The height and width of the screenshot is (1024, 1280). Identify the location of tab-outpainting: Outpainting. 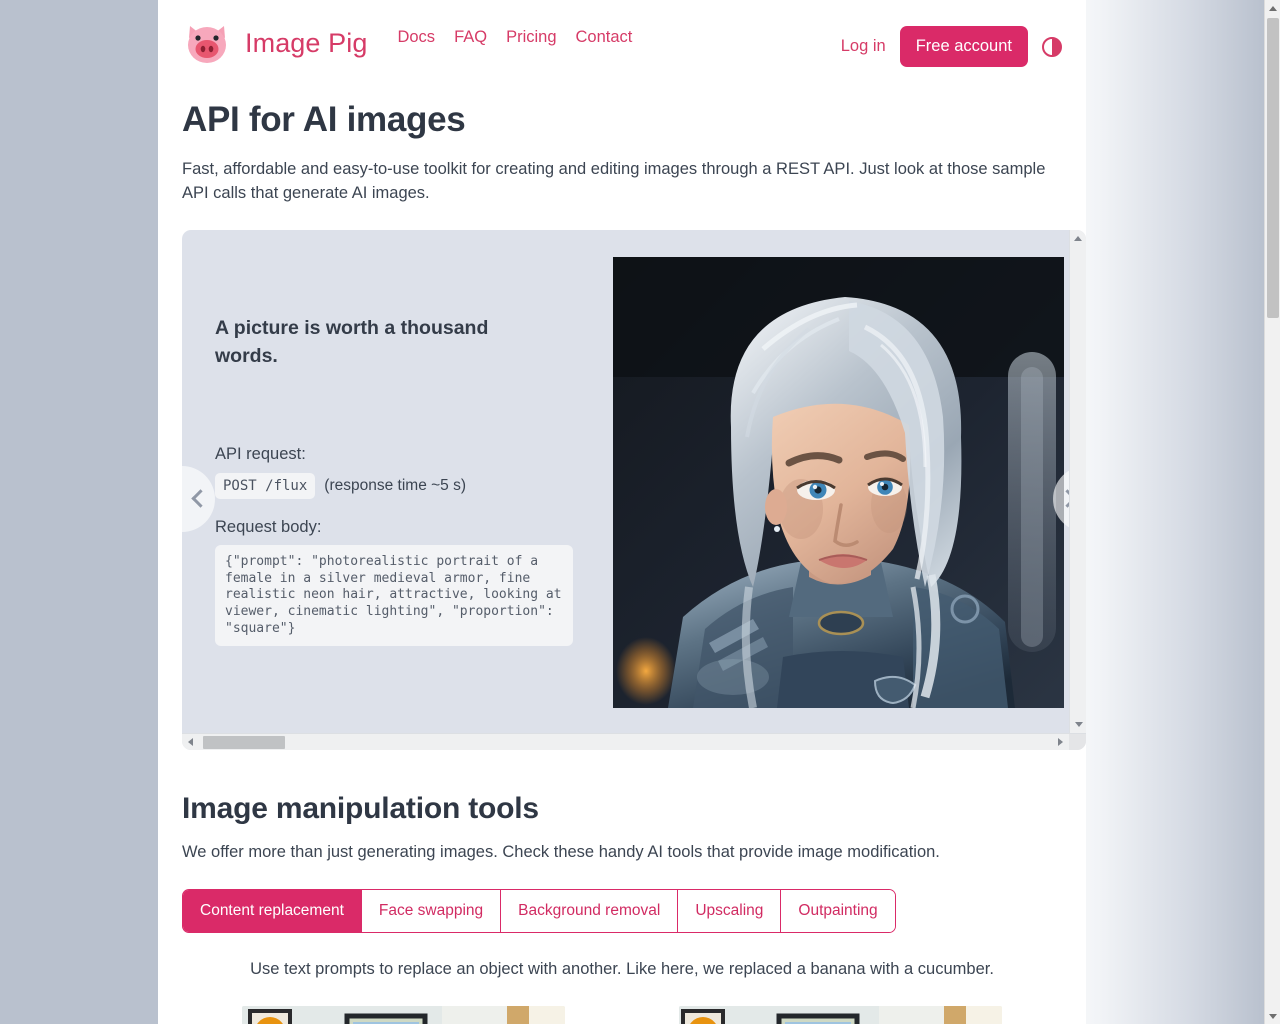
(838, 910).